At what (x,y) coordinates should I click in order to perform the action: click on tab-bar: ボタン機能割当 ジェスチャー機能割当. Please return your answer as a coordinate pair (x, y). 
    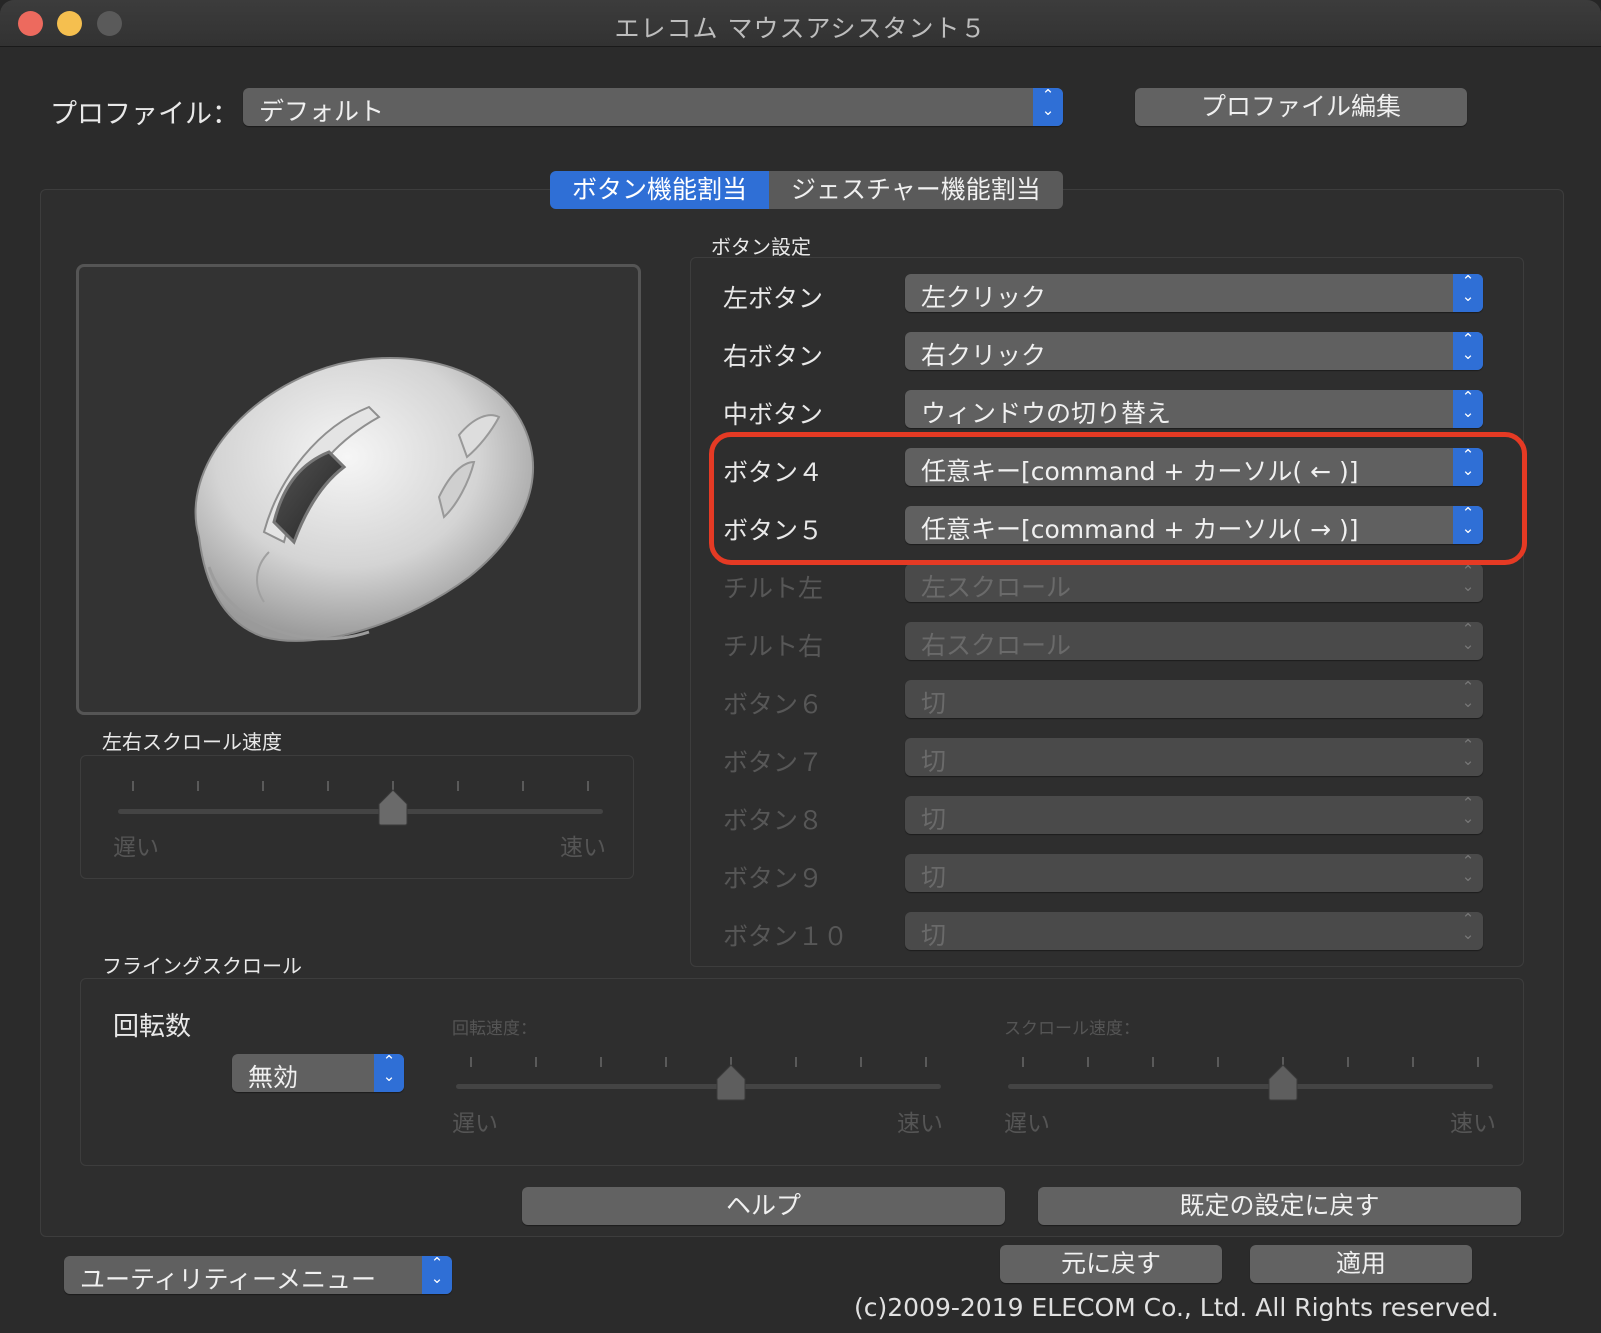
    Looking at the image, I should click on (806, 190).